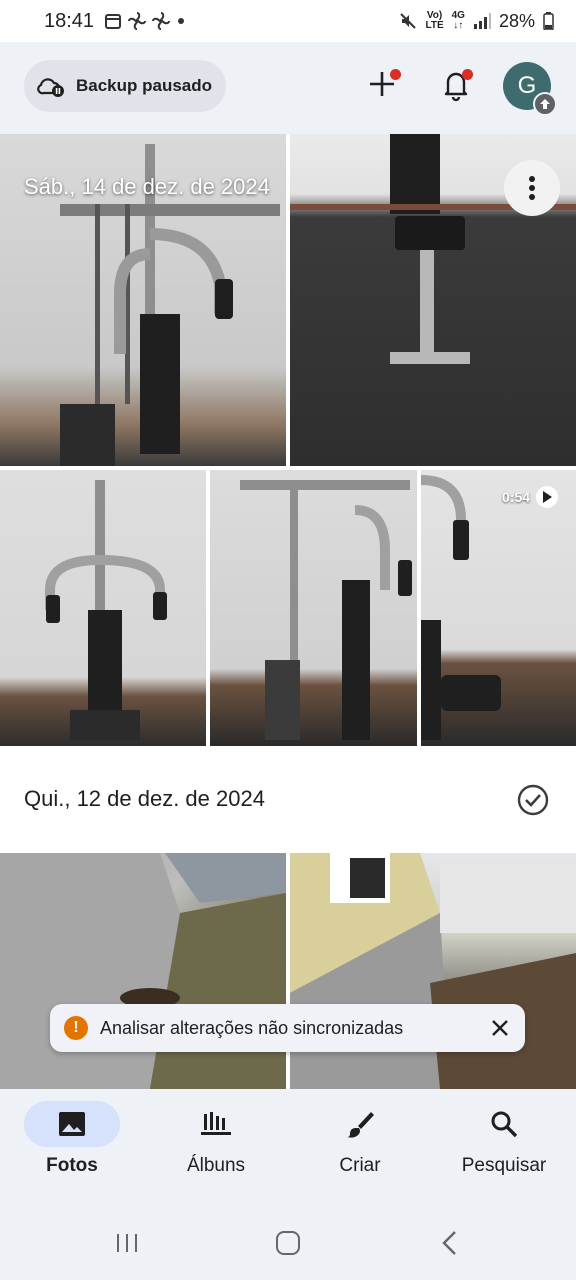 The width and height of the screenshot is (576, 1280). I want to click on nav-item-albuns: Álbuns, so click(216, 1145).